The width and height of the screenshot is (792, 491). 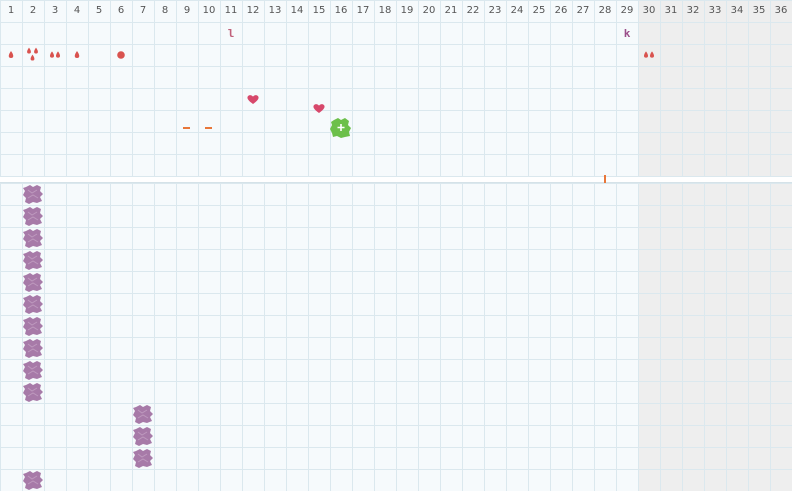 What do you see at coordinates (429, 10) in the screenshot?
I see `column-number: 20` at bounding box center [429, 10].